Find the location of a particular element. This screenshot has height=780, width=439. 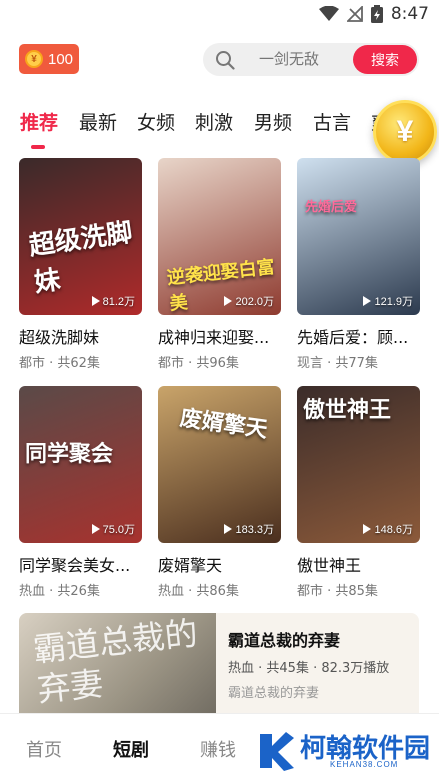

drama-card: 逆袭迎娶白富美 202.0万 成神归来迎娶... 都市 · 共96集 is located at coordinates (219, 264).